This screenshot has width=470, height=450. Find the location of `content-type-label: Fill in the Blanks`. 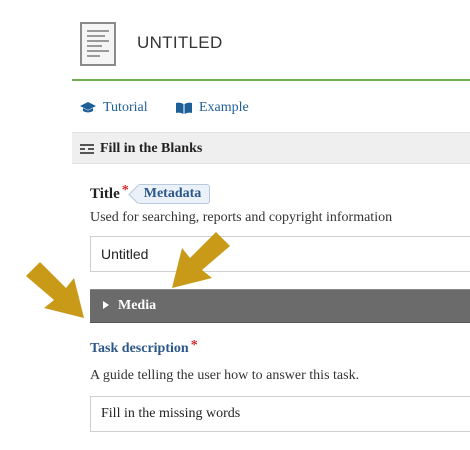

content-type-label: Fill in the Blanks is located at coordinates (151, 148).